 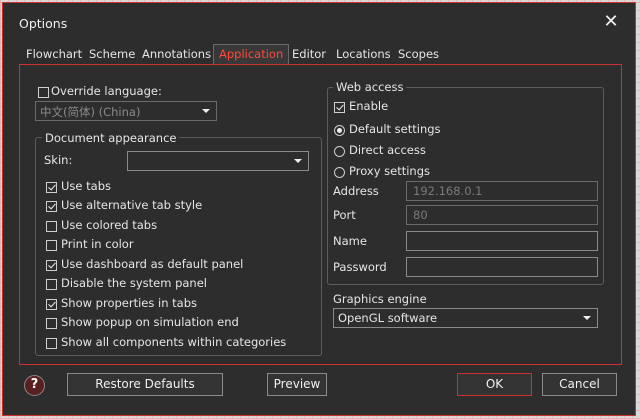 What do you see at coordinates (51, 187) in the screenshot?
I see `use-tabs-checkbox` at bounding box center [51, 187].